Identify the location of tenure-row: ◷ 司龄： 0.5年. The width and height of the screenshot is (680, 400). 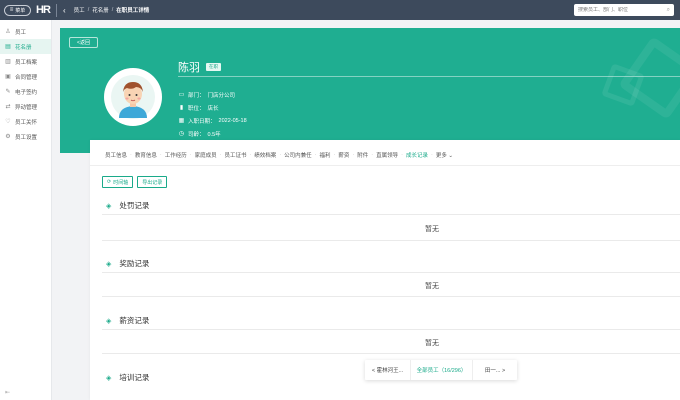
(212, 133).